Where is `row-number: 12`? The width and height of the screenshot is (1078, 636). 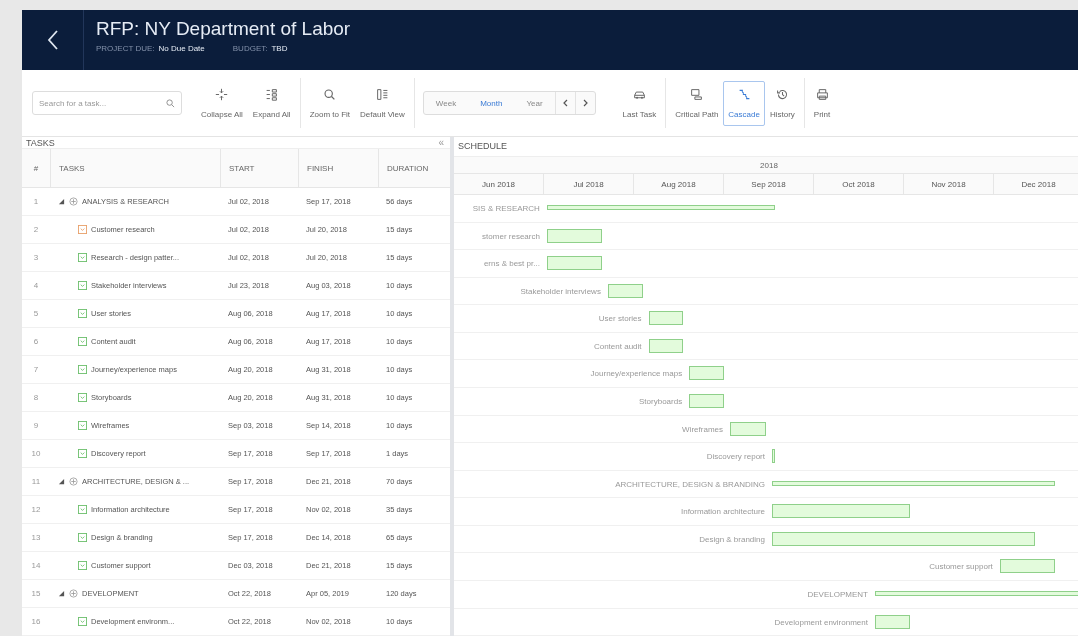
row-number: 12 is located at coordinates (36, 510).